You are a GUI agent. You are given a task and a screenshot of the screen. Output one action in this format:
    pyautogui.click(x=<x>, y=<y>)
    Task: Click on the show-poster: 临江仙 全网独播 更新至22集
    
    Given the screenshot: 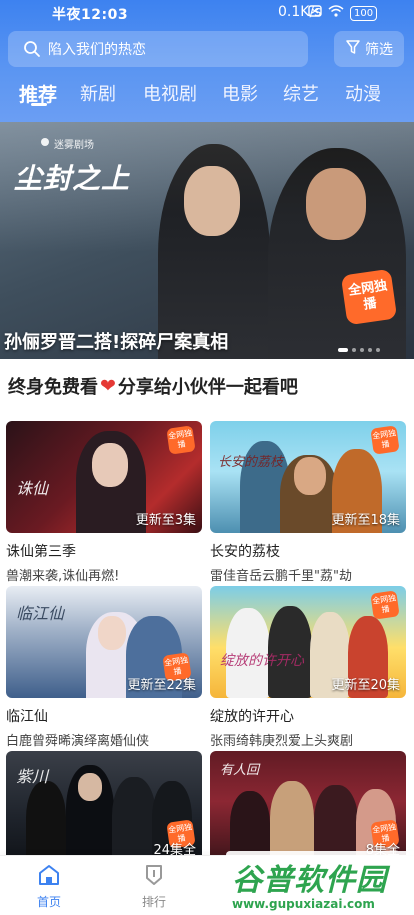 What is the action you would take?
    pyautogui.click(x=104, y=642)
    